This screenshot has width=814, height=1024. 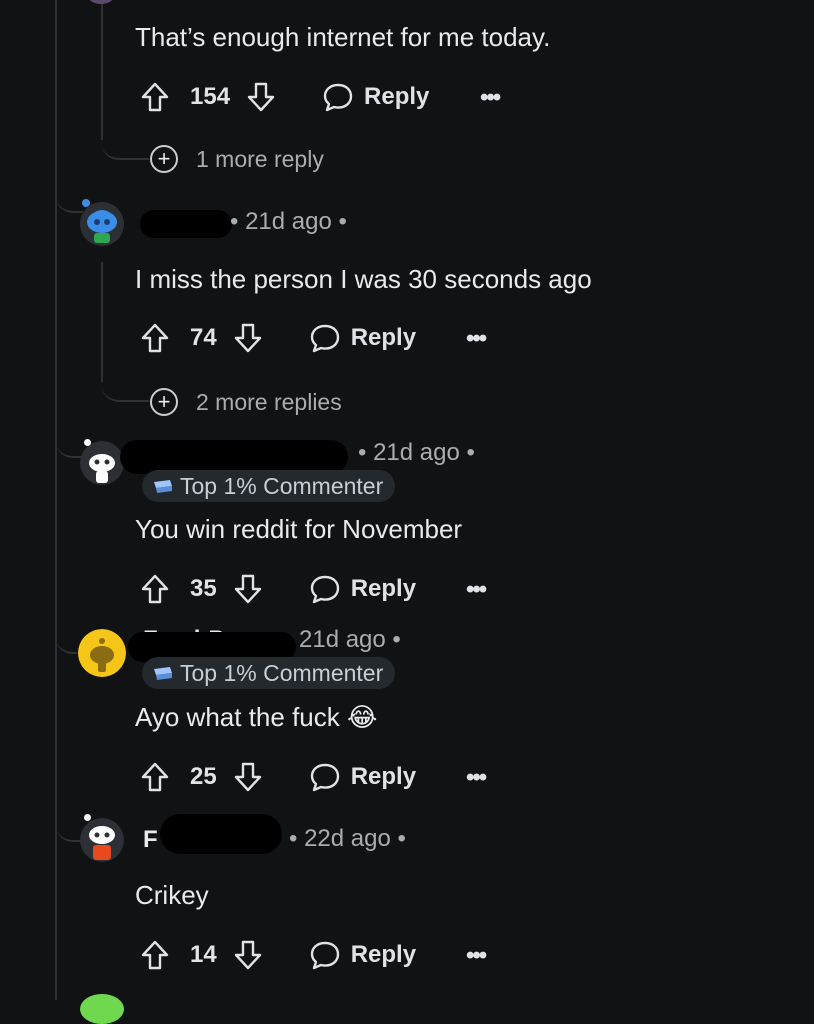 What do you see at coordinates (299, 529) in the screenshot?
I see `comment-text: You win reddit for November` at bounding box center [299, 529].